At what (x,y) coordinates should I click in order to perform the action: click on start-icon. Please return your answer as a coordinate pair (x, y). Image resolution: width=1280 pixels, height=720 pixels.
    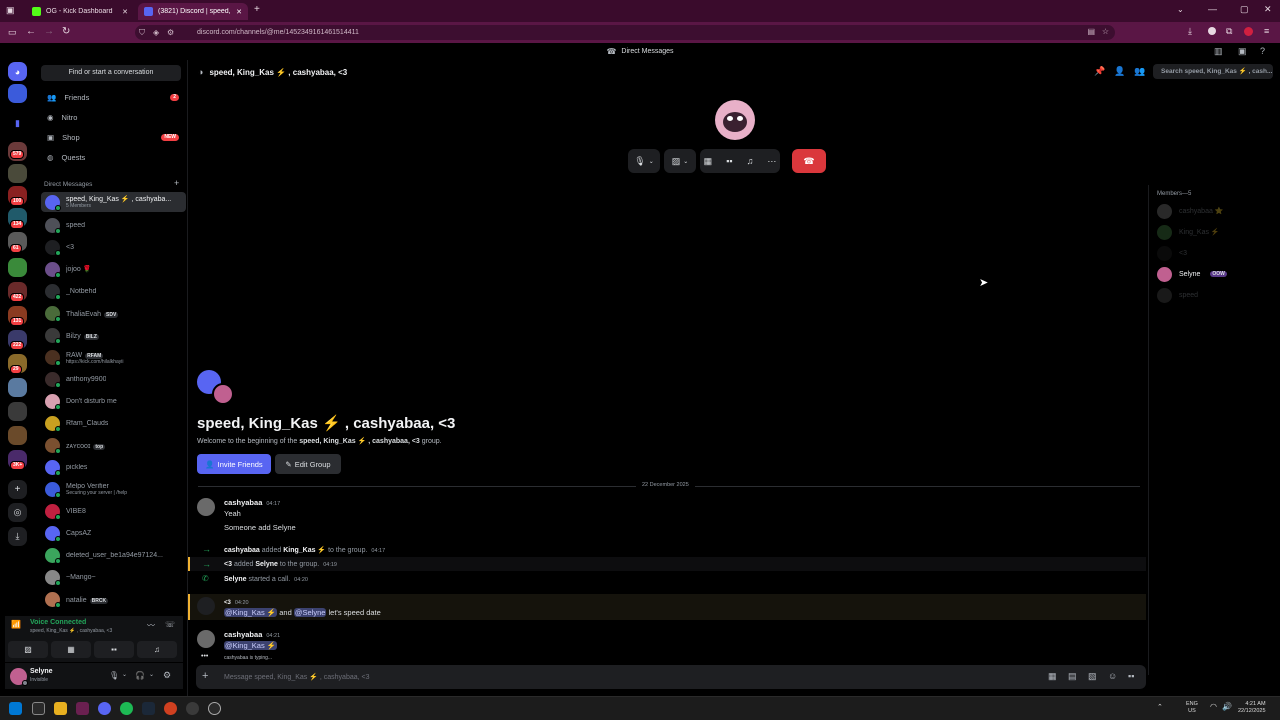
    Looking at the image, I should click on (15, 708).